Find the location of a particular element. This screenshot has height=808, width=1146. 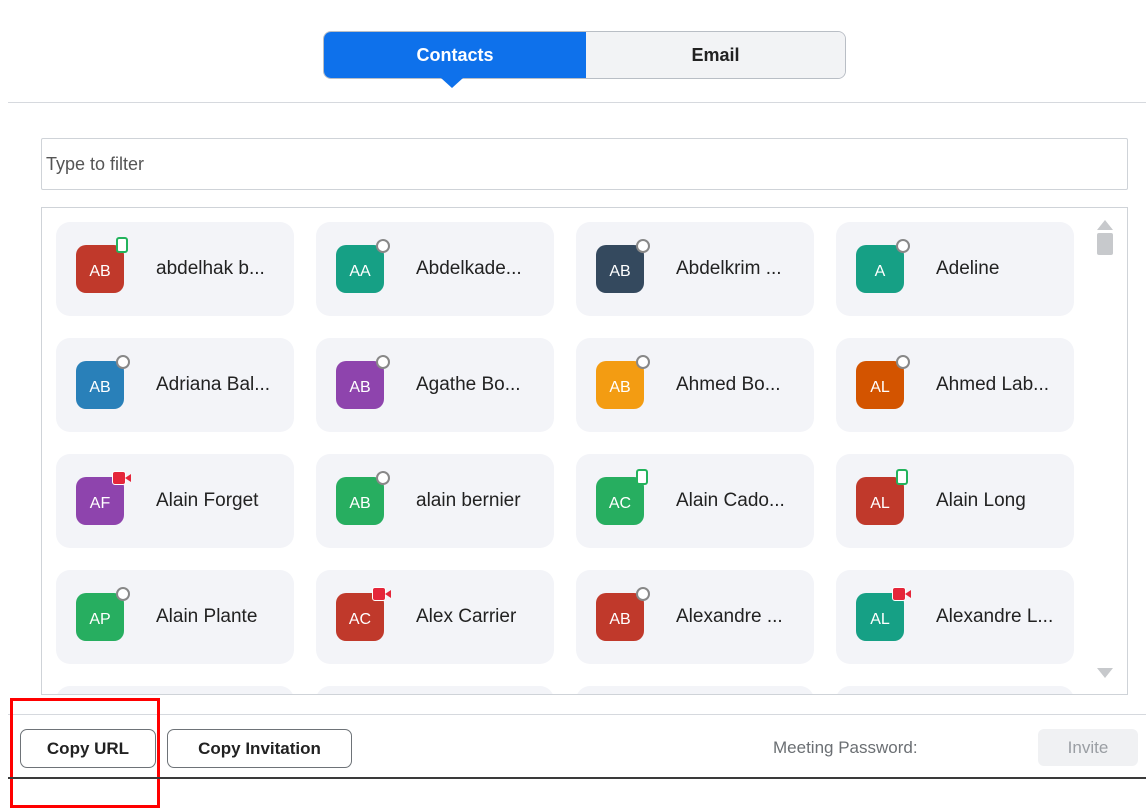

filter-input is located at coordinates (584, 164).